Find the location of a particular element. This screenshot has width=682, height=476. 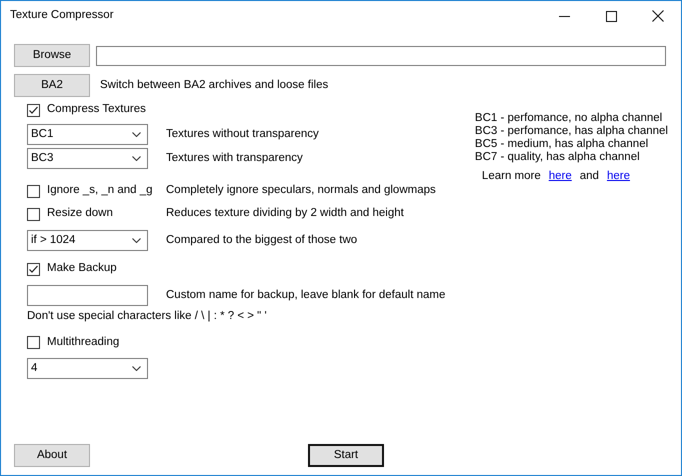

info-text: BC1 - perfomance, no alpha channel is located at coordinates (569, 118).